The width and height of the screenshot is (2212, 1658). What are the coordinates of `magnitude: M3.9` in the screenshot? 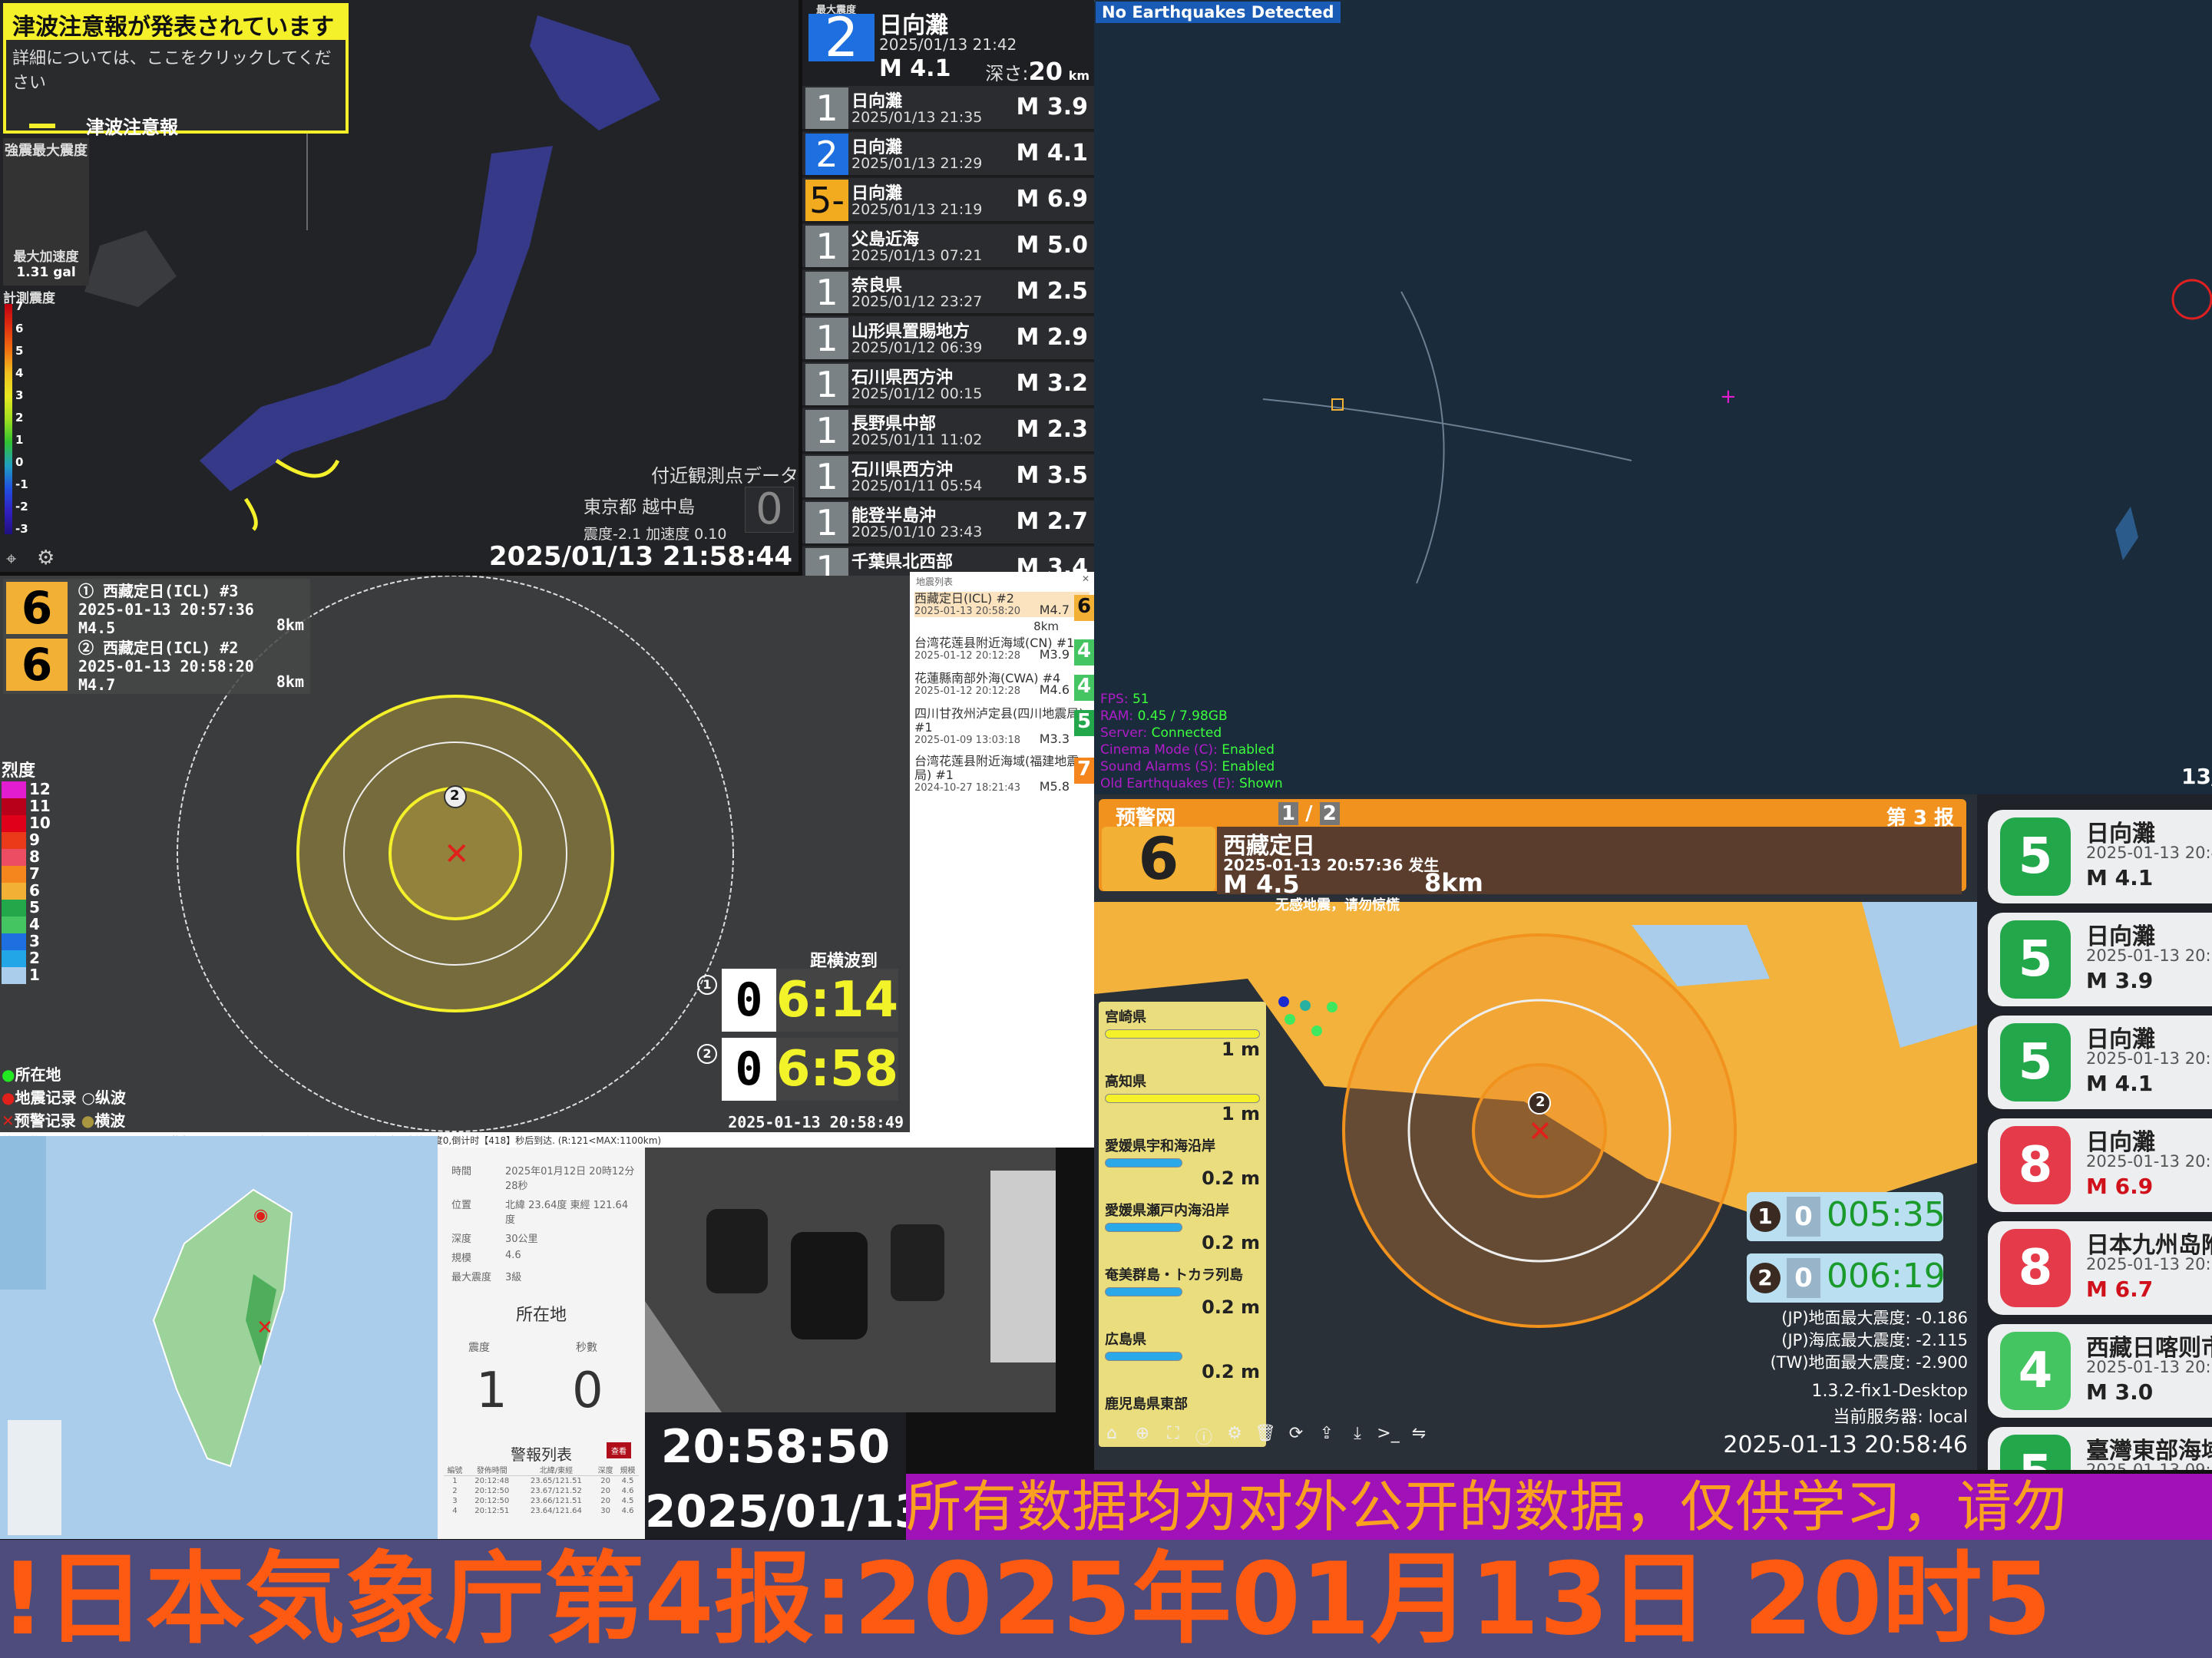 It's located at (1055, 654).